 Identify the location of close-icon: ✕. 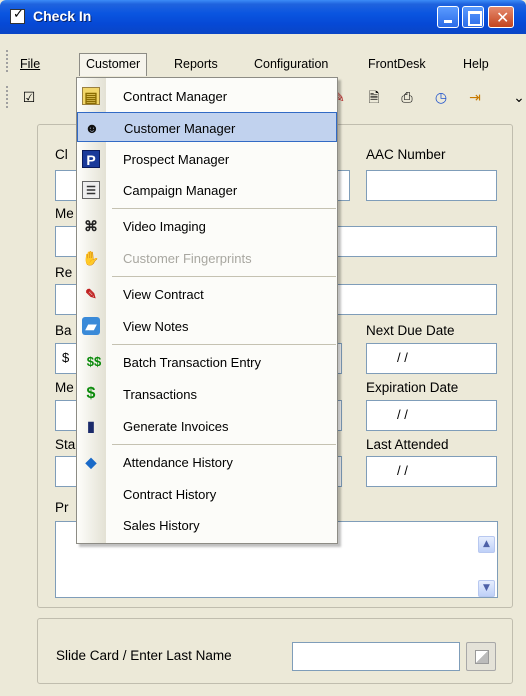
(503, 17).